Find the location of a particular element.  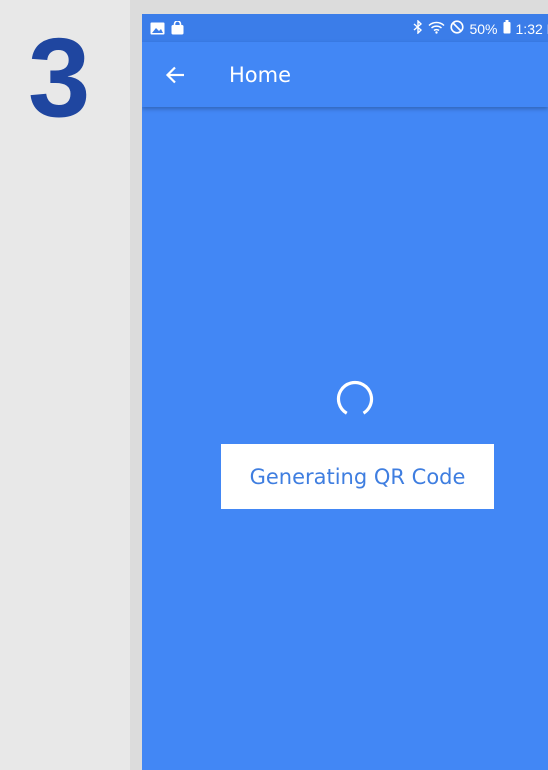

status-left-icons is located at coordinates (167, 29).